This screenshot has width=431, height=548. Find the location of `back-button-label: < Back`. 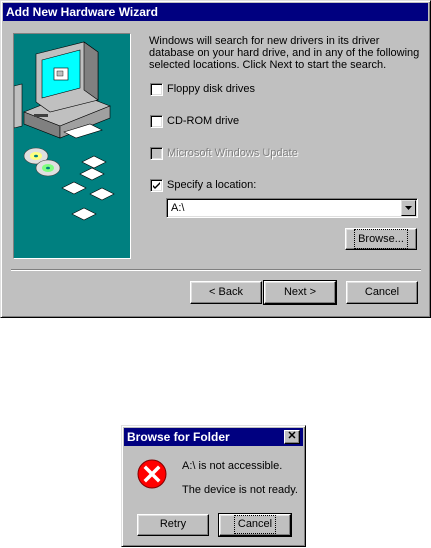

back-button-label: < Back is located at coordinates (226, 292).